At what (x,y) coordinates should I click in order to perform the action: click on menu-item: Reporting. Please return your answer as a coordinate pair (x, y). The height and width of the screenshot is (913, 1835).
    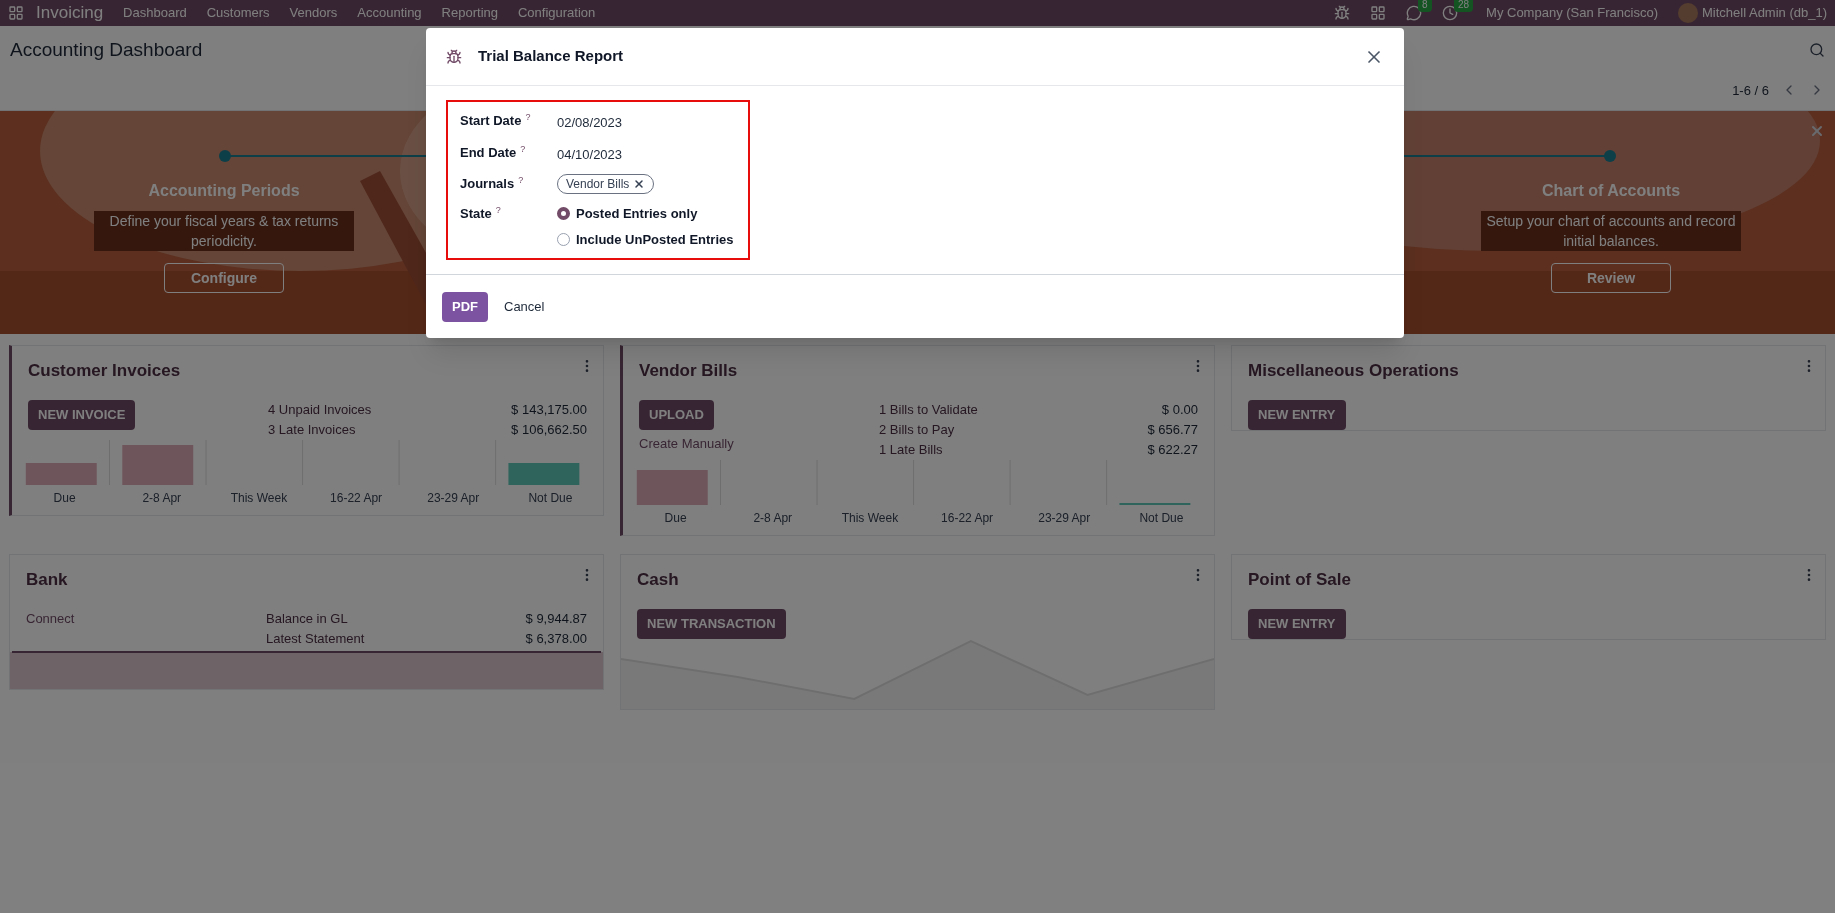
    Looking at the image, I should click on (469, 13).